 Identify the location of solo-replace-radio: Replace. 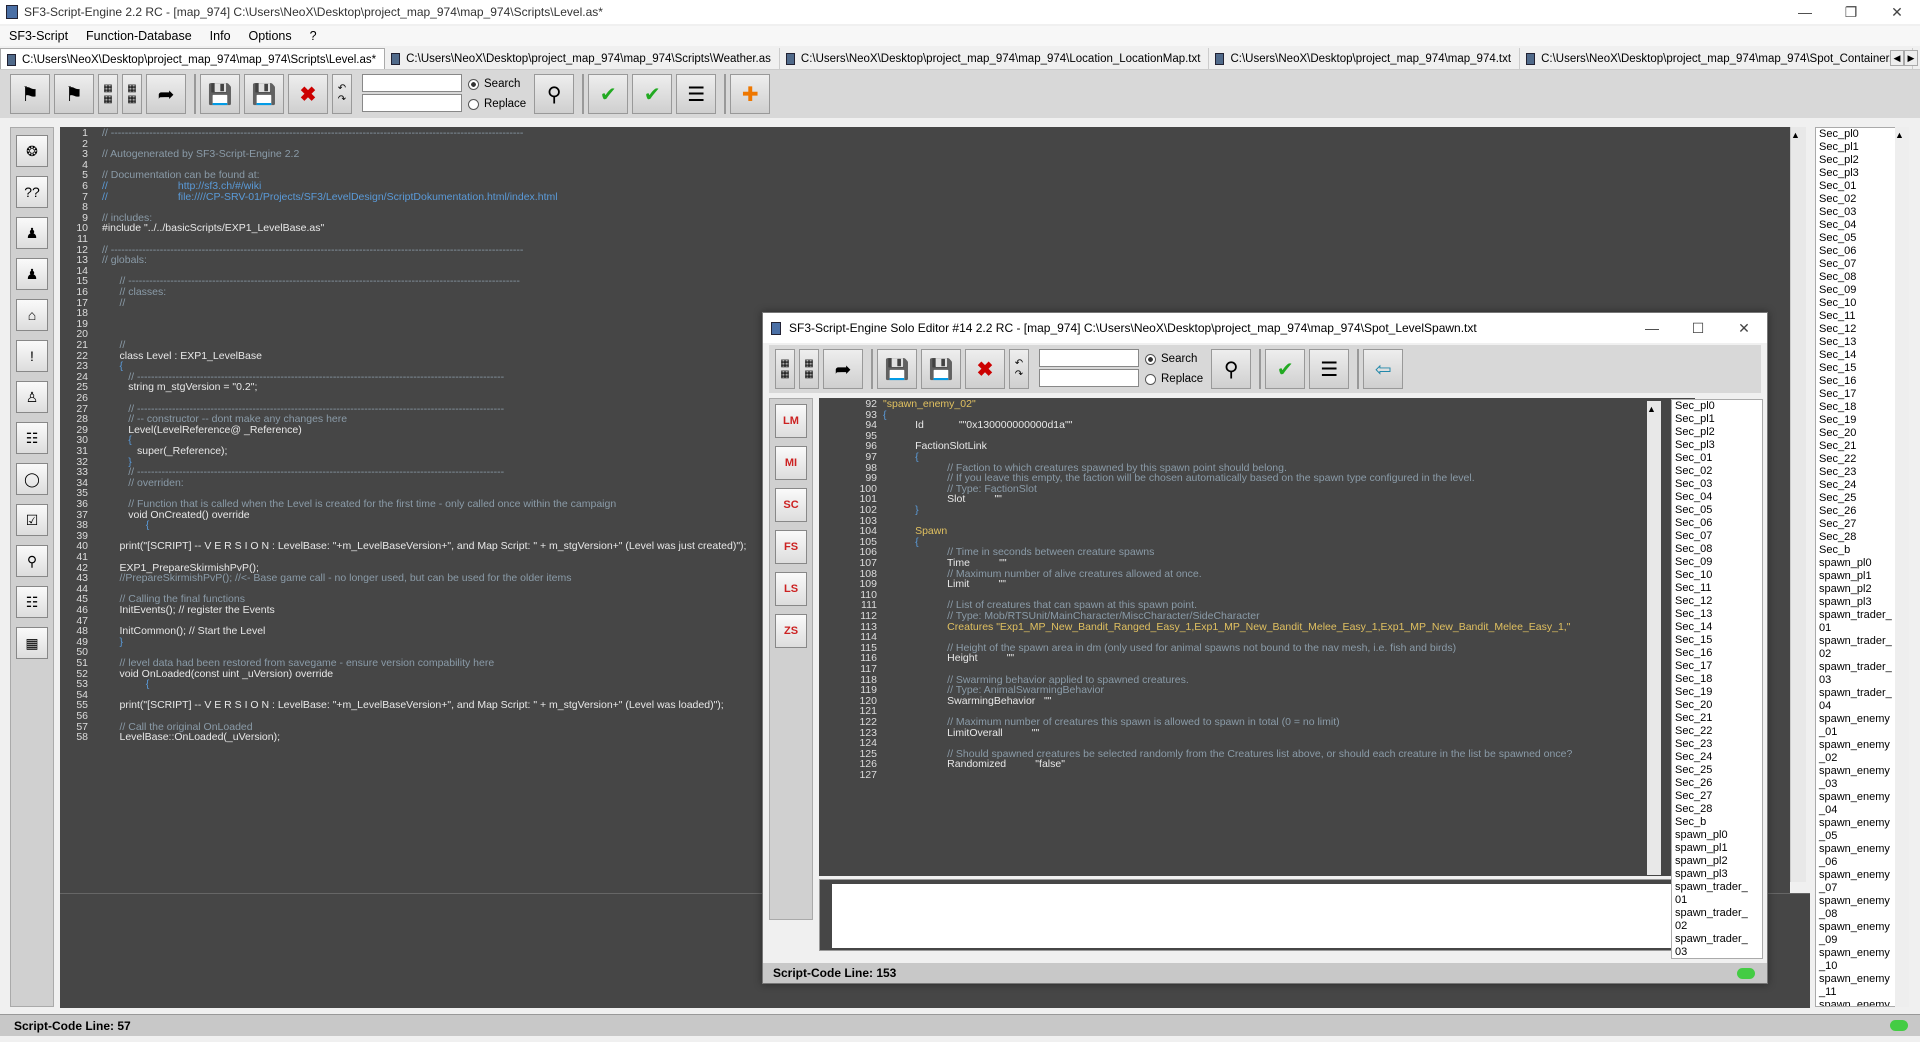
(1174, 379).